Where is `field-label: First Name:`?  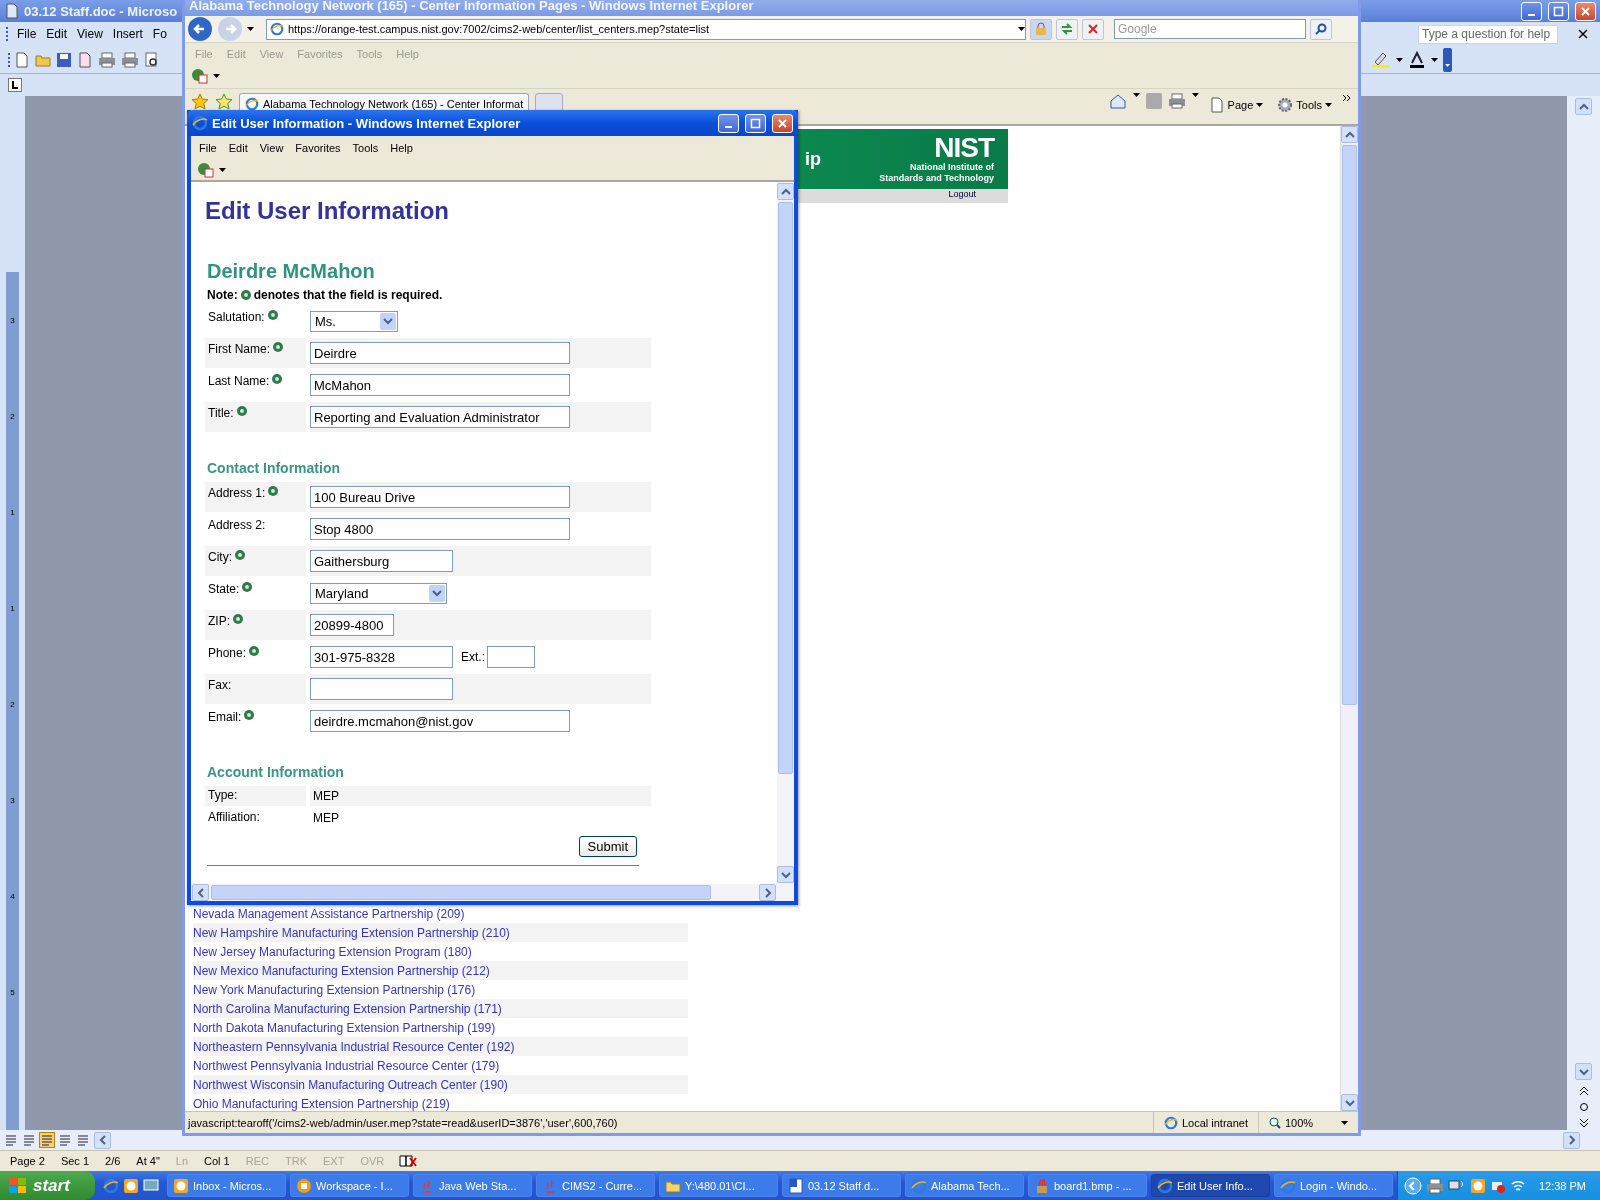 field-label: First Name: is located at coordinates (239, 349).